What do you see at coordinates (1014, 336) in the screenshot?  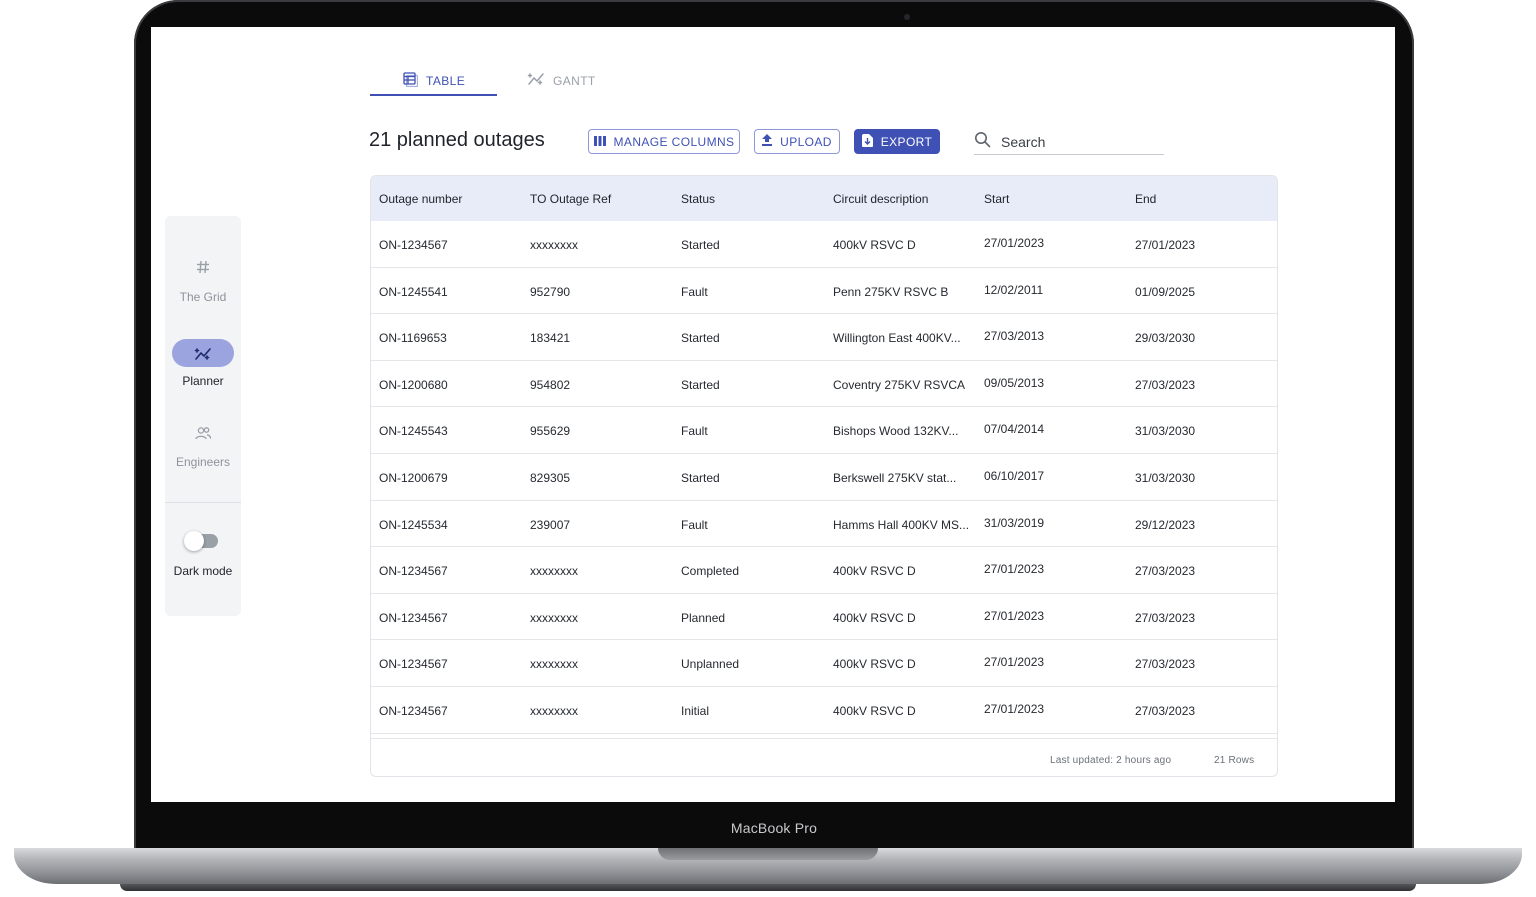 I see `cell-start: 27/03/2013` at bounding box center [1014, 336].